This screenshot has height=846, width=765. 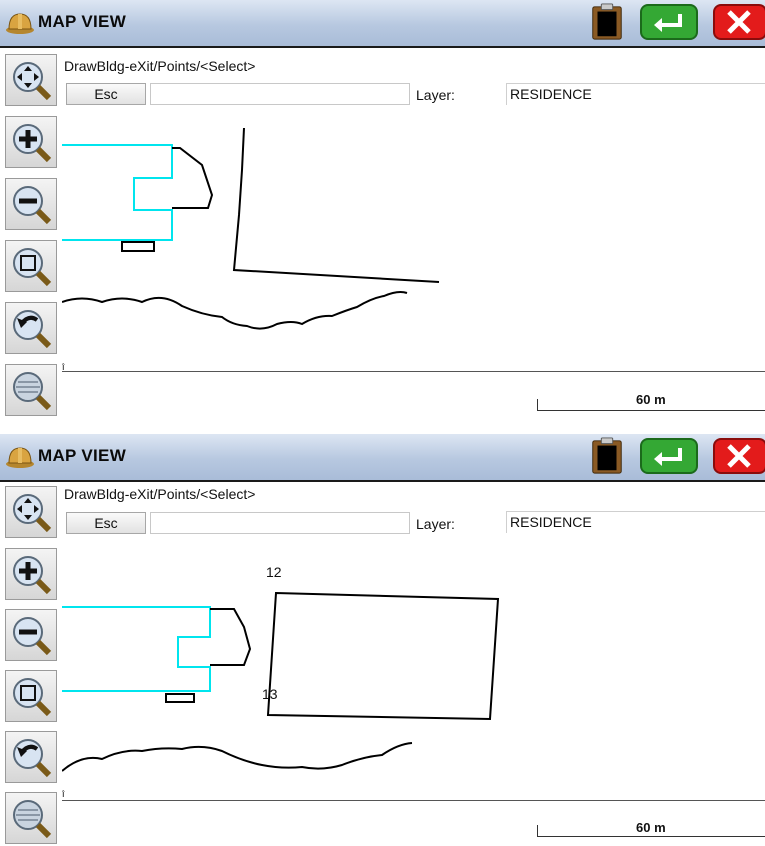 I want to click on svg-text: î, so click(x=63, y=794).